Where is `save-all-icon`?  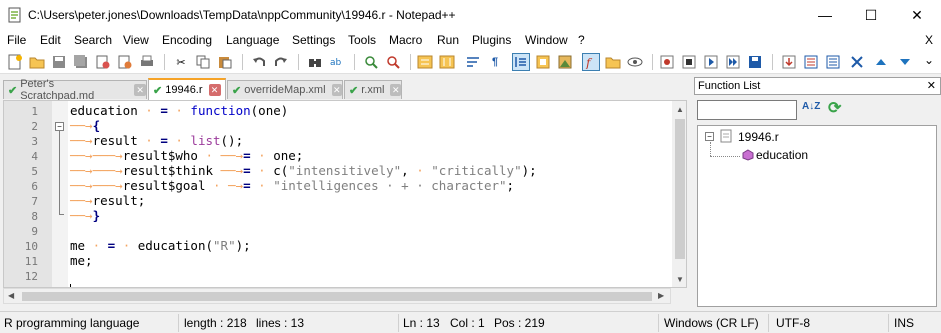 save-all-icon is located at coordinates (81, 62).